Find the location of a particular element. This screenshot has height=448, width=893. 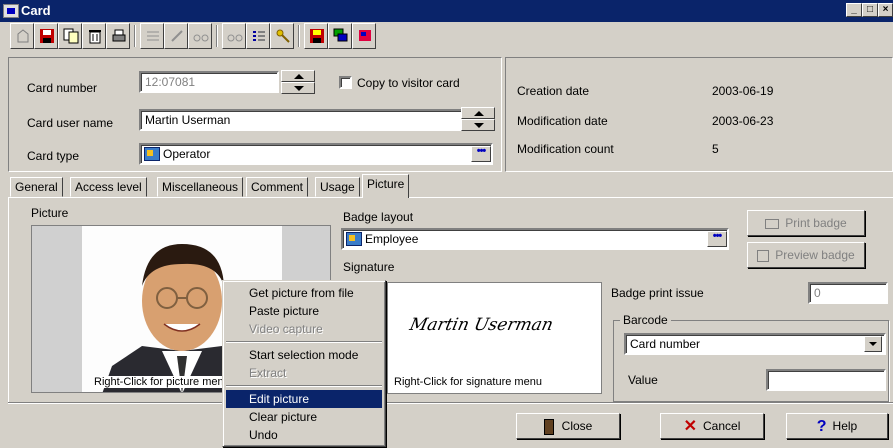

copy-to-visitor-label: Copy to visitor card is located at coordinates (408, 83).